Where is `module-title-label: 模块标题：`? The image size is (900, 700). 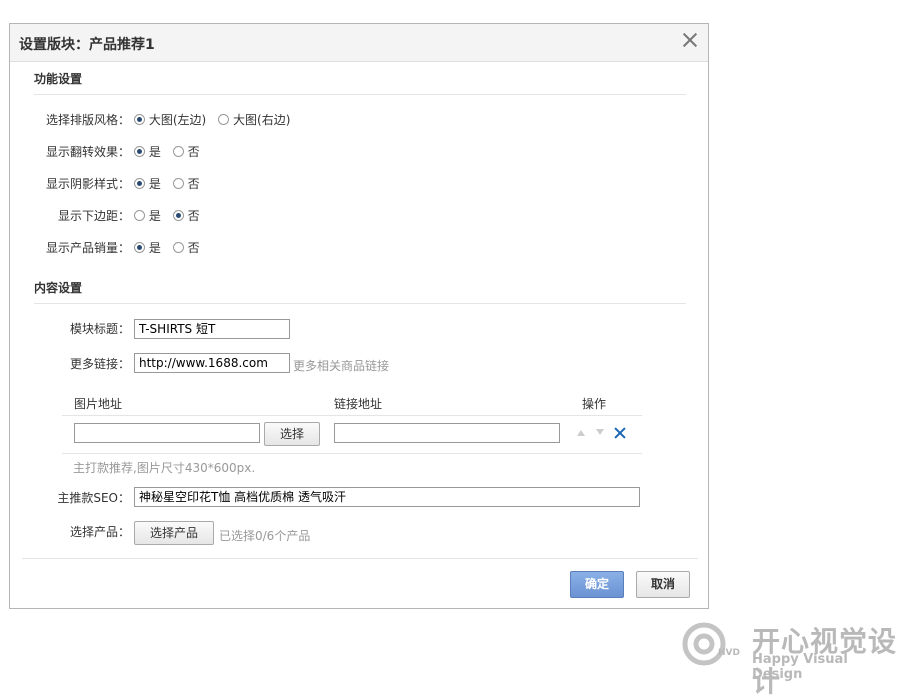 module-title-label: 模块标题： is located at coordinates (99, 329).